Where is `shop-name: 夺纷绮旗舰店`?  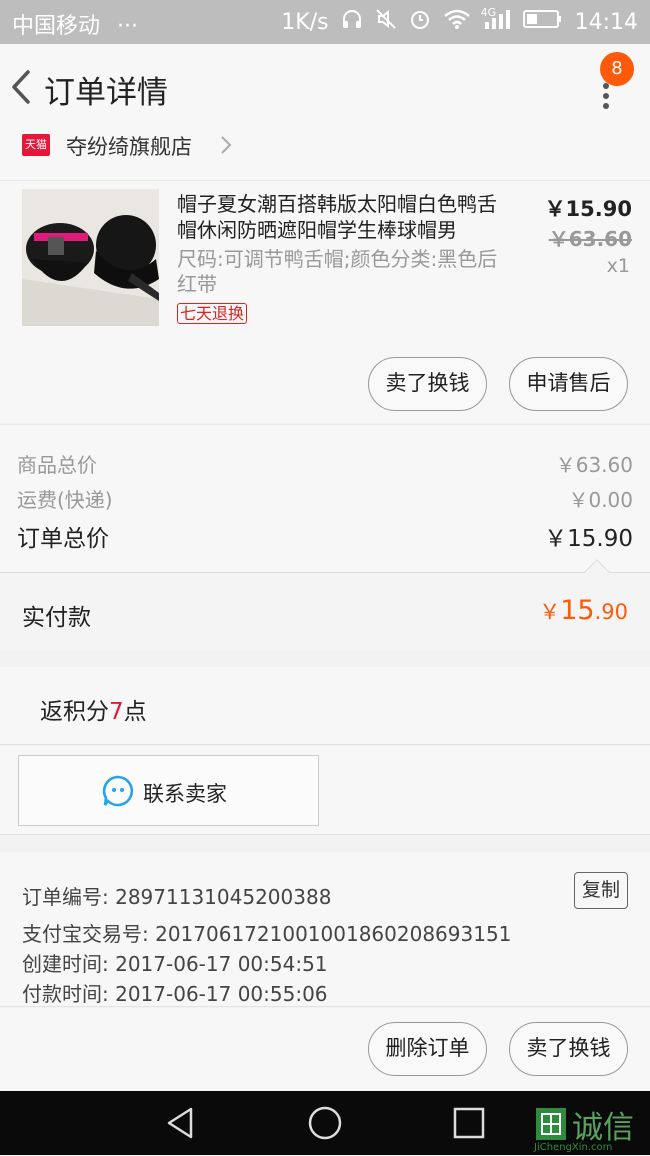 shop-name: 夺纷绮旗舰店 is located at coordinates (129, 147).